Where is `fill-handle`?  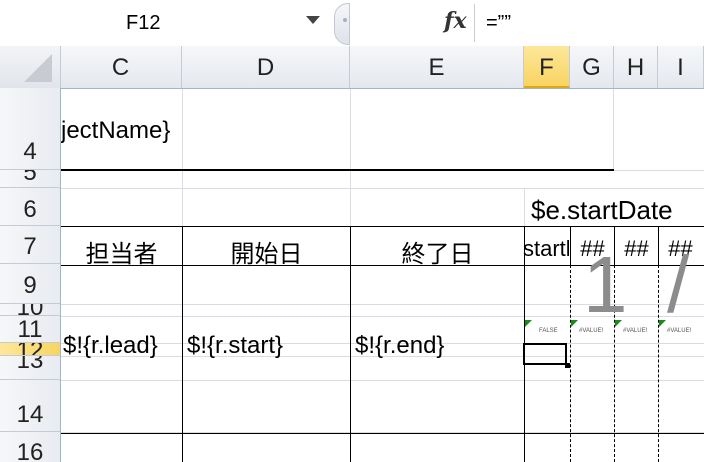 fill-handle is located at coordinates (567, 365).